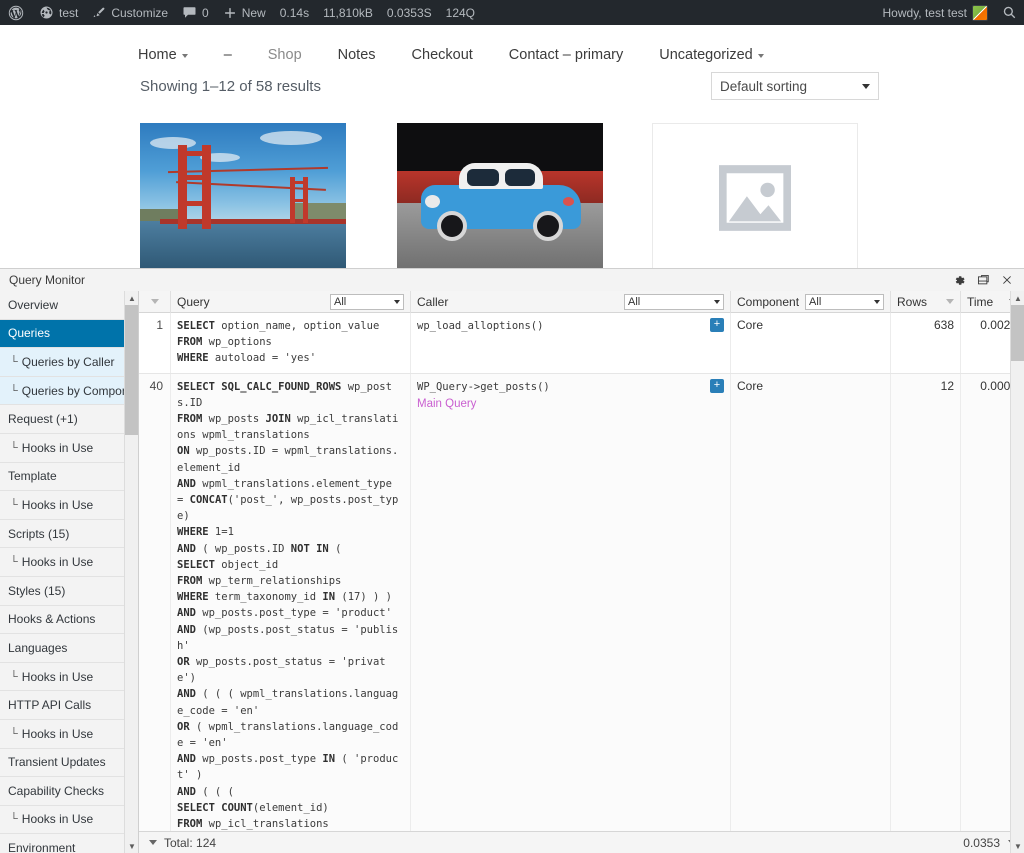 This screenshot has height=853, width=1024. I want to click on sidebar-item-http-api-calls: HTTP API Calls, so click(69, 705).